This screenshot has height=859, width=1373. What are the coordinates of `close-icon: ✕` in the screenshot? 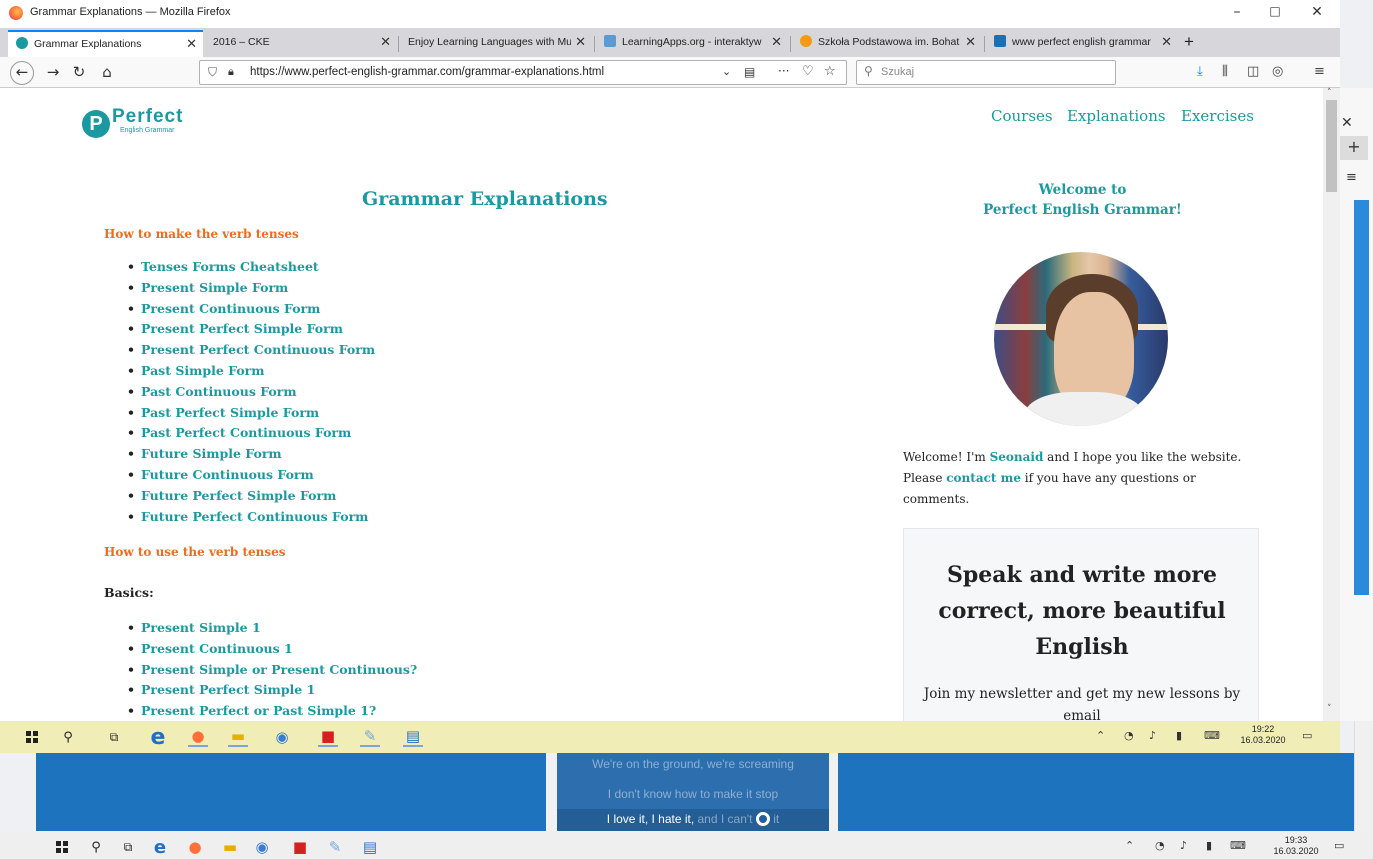 It's located at (1347, 123).